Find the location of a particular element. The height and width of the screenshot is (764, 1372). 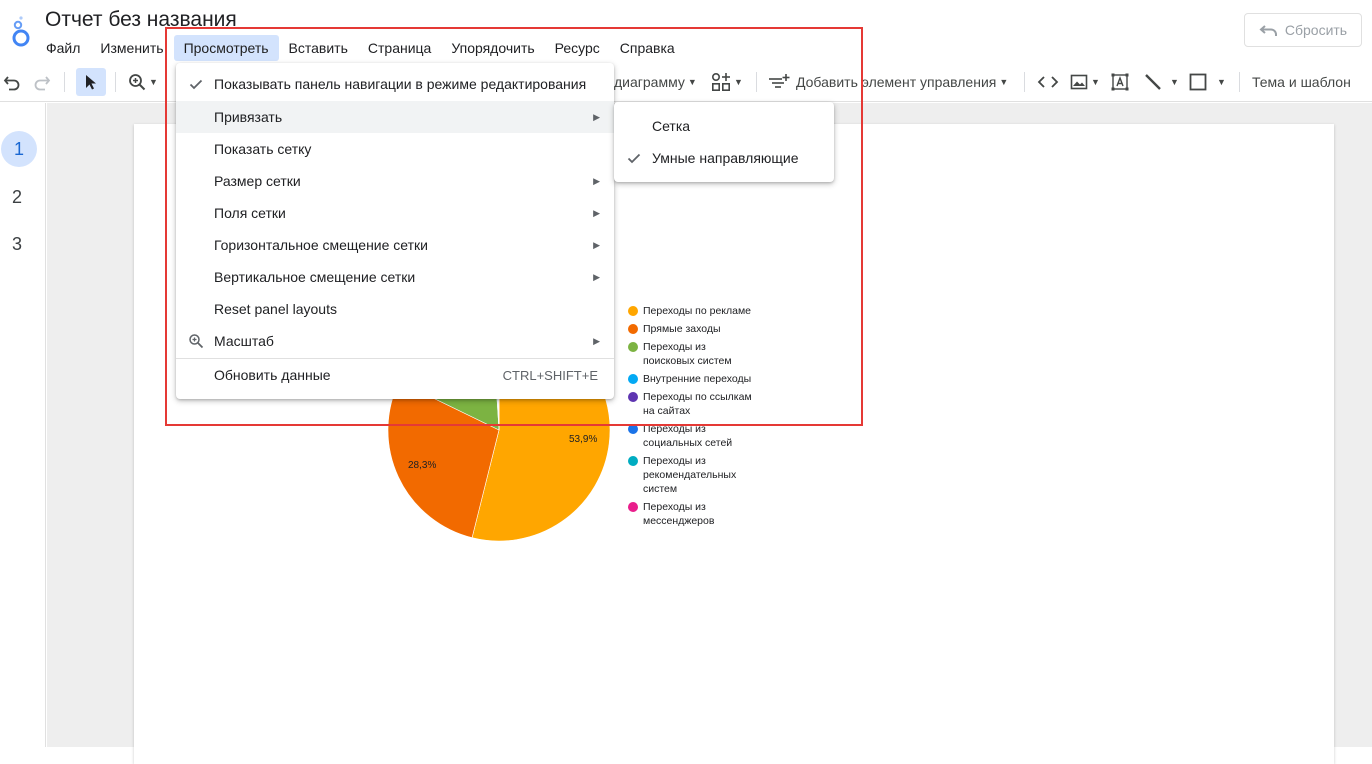

legend-label: Переходы по ссылкам на сайтах is located at coordinates (699, 404).